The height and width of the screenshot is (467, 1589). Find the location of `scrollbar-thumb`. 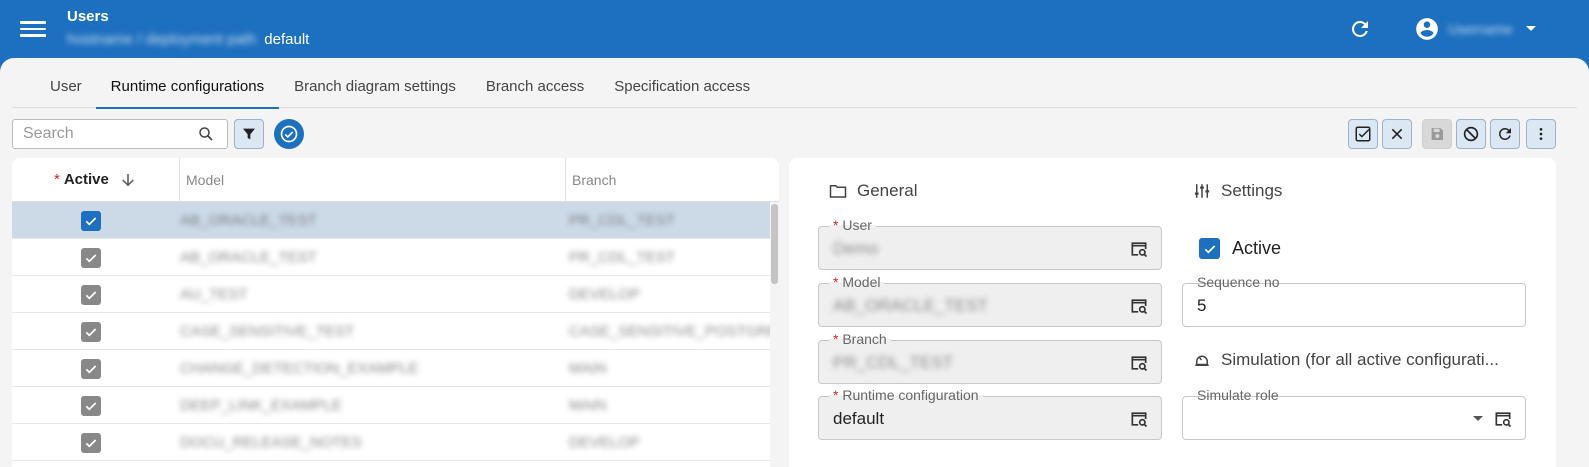

scrollbar-thumb is located at coordinates (774, 244).